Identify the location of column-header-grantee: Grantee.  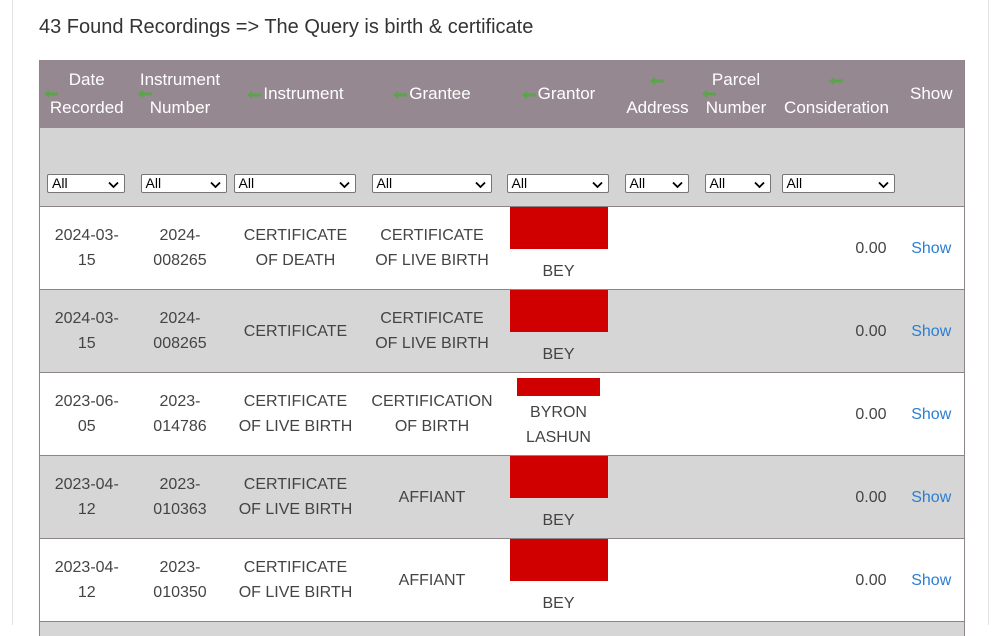
(432, 94).